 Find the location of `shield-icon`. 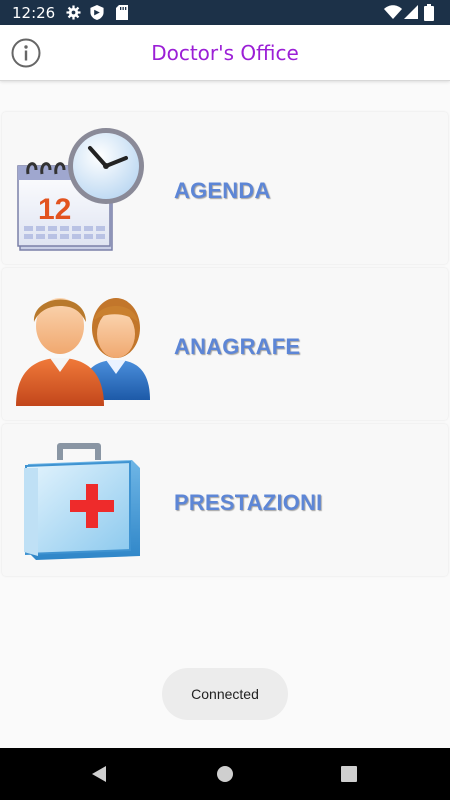

shield-icon is located at coordinates (97, 12).